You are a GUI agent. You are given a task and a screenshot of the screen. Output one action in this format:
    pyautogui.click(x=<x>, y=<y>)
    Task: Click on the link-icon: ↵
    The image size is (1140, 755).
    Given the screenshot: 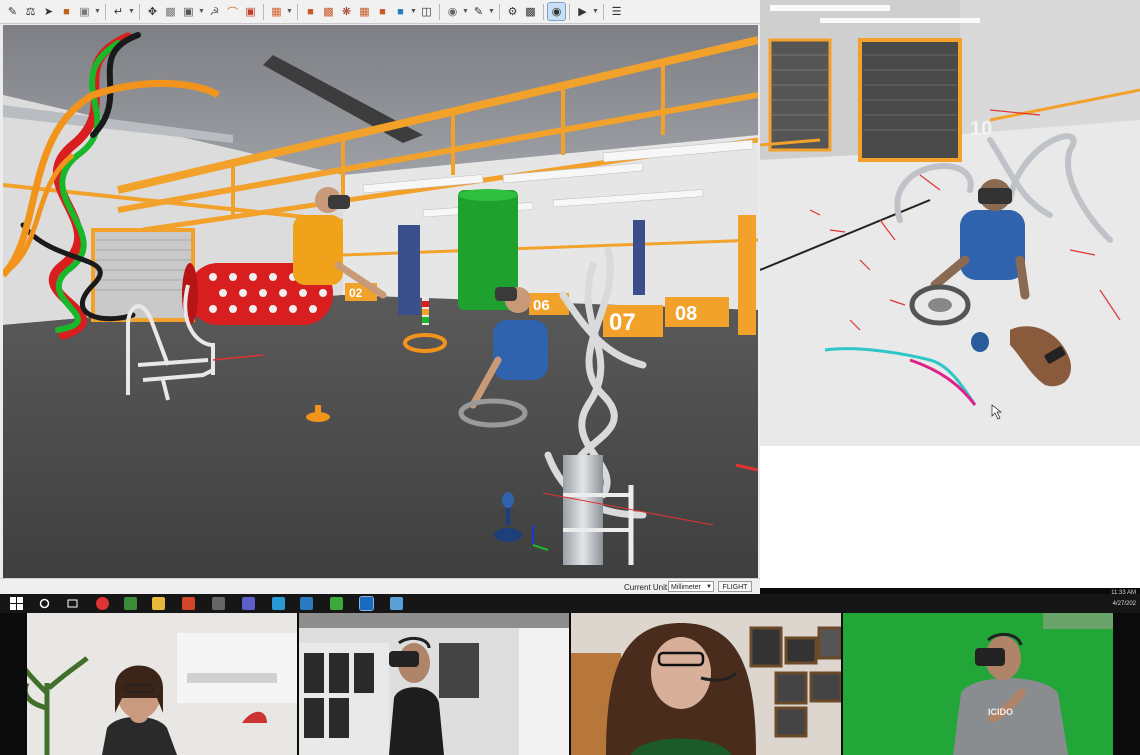 What is the action you would take?
    pyautogui.click(x=118, y=11)
    